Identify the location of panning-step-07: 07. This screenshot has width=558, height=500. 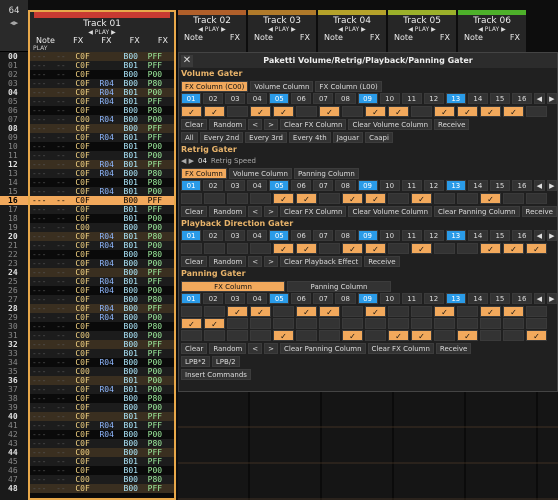
(323, 298).